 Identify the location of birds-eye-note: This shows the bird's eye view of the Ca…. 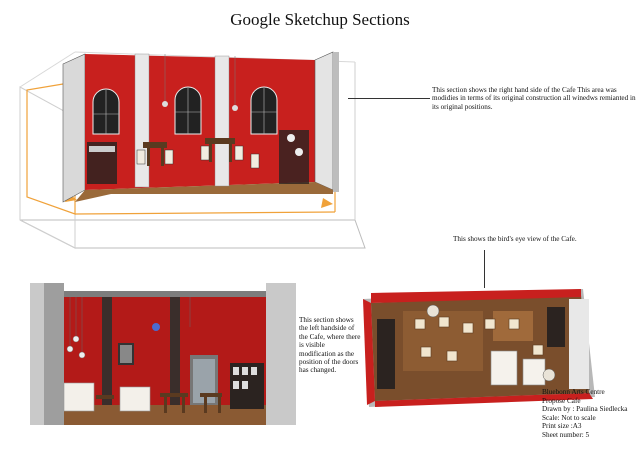
(515, 239).